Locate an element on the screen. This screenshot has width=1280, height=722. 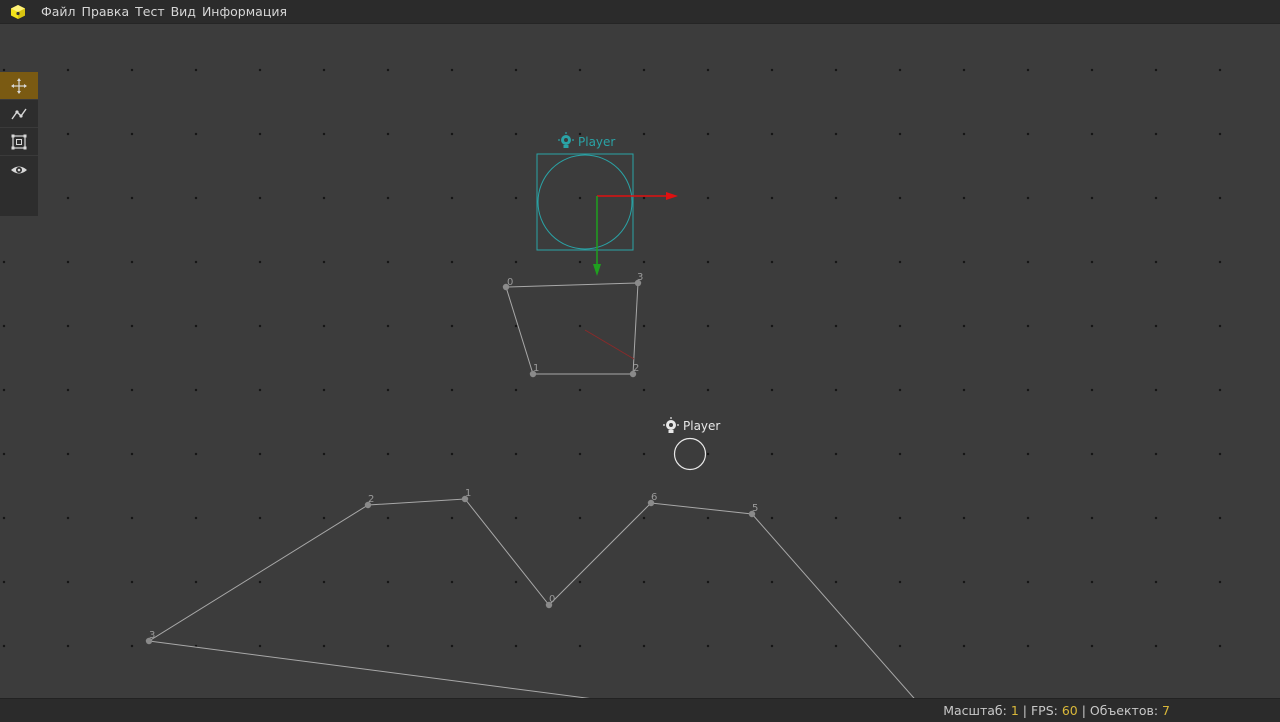
move-tool-button is located at coordinates (19, 86).